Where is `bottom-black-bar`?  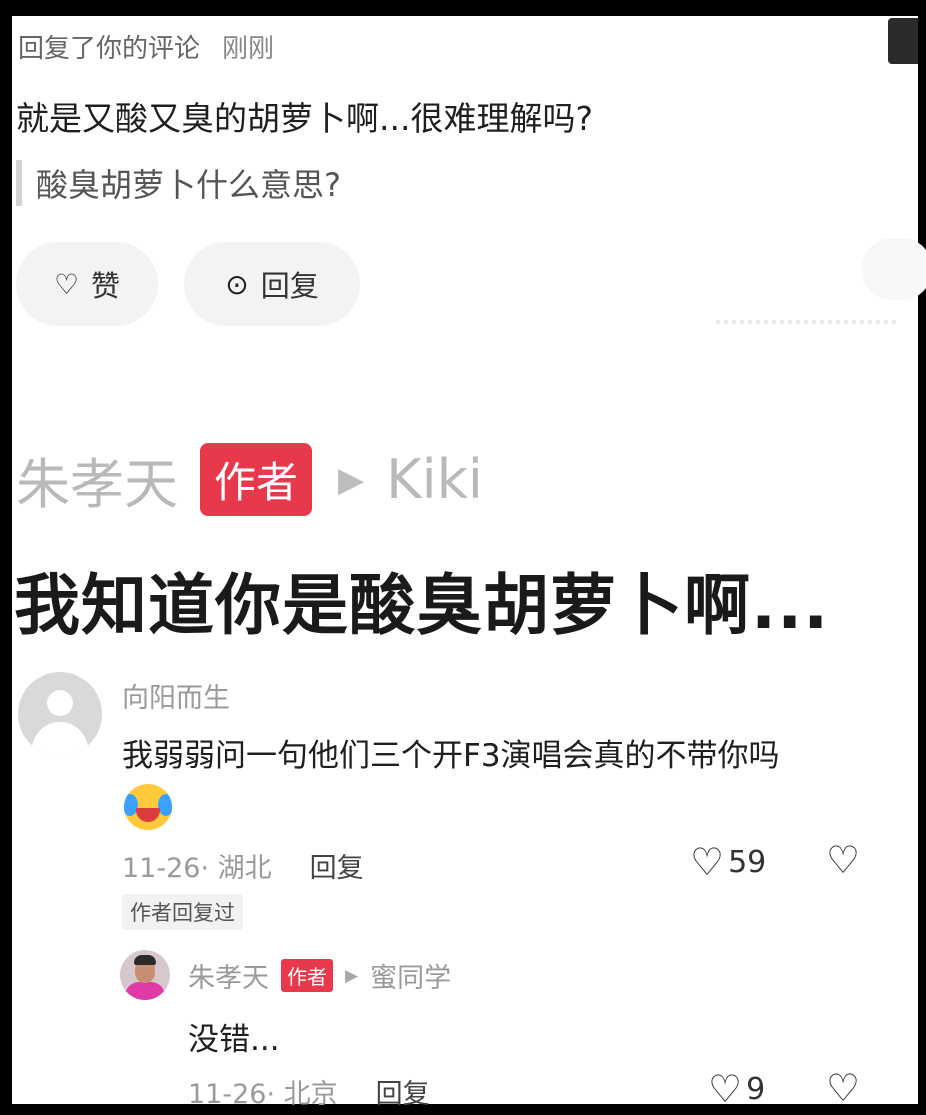 bottom-black-bar is located at coordinates (463, 1109).